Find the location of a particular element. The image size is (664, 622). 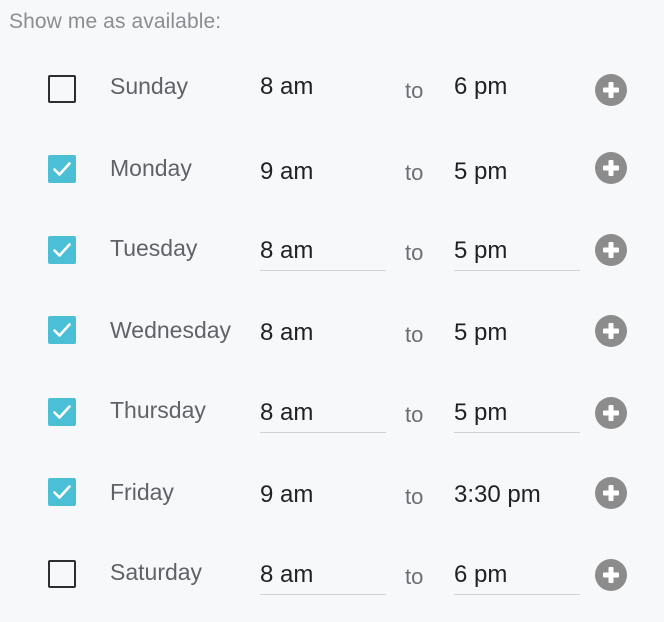

day-label: Sunday is located at coordinates (149, 86).